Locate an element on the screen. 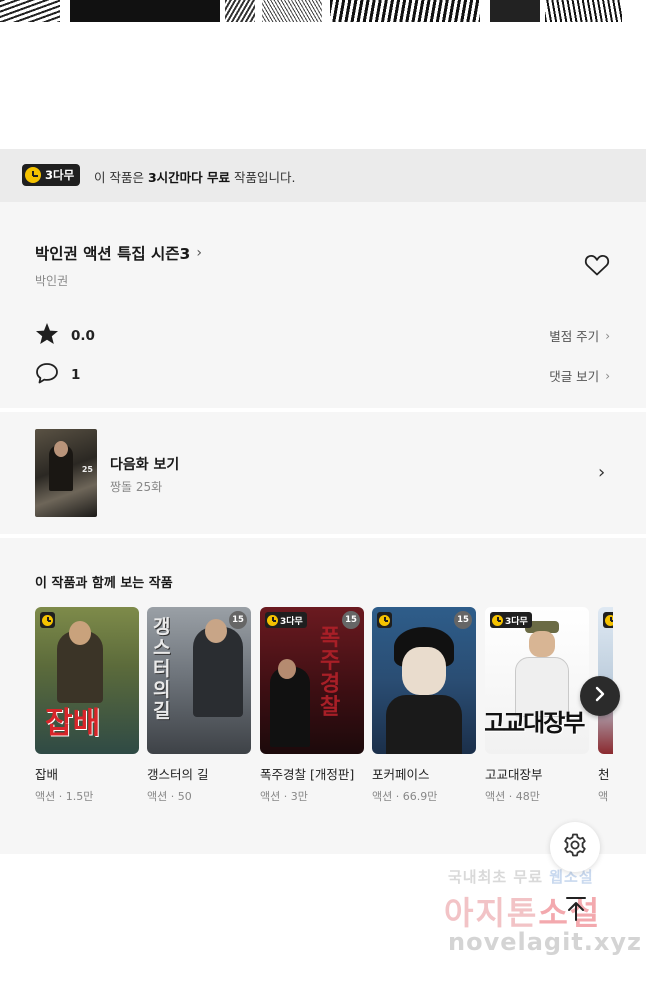 The image size is (646, 981). recommended-work-cover: 15 is located at coordinates (424, 680).